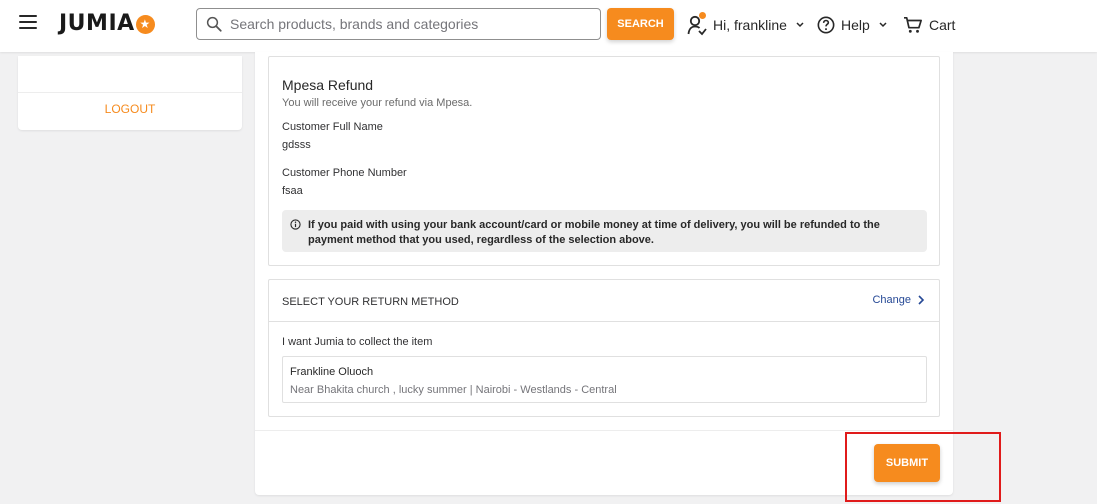  Describe the element at coordinates (28, 22) in the screenshot. I see `menu-icon` at that location.